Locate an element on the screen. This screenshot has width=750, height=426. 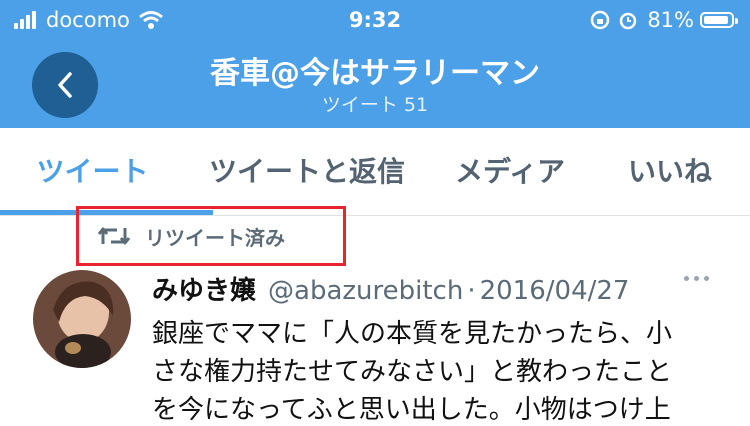
retweet-label: リツイート済み is located at coordinates (215, 237).